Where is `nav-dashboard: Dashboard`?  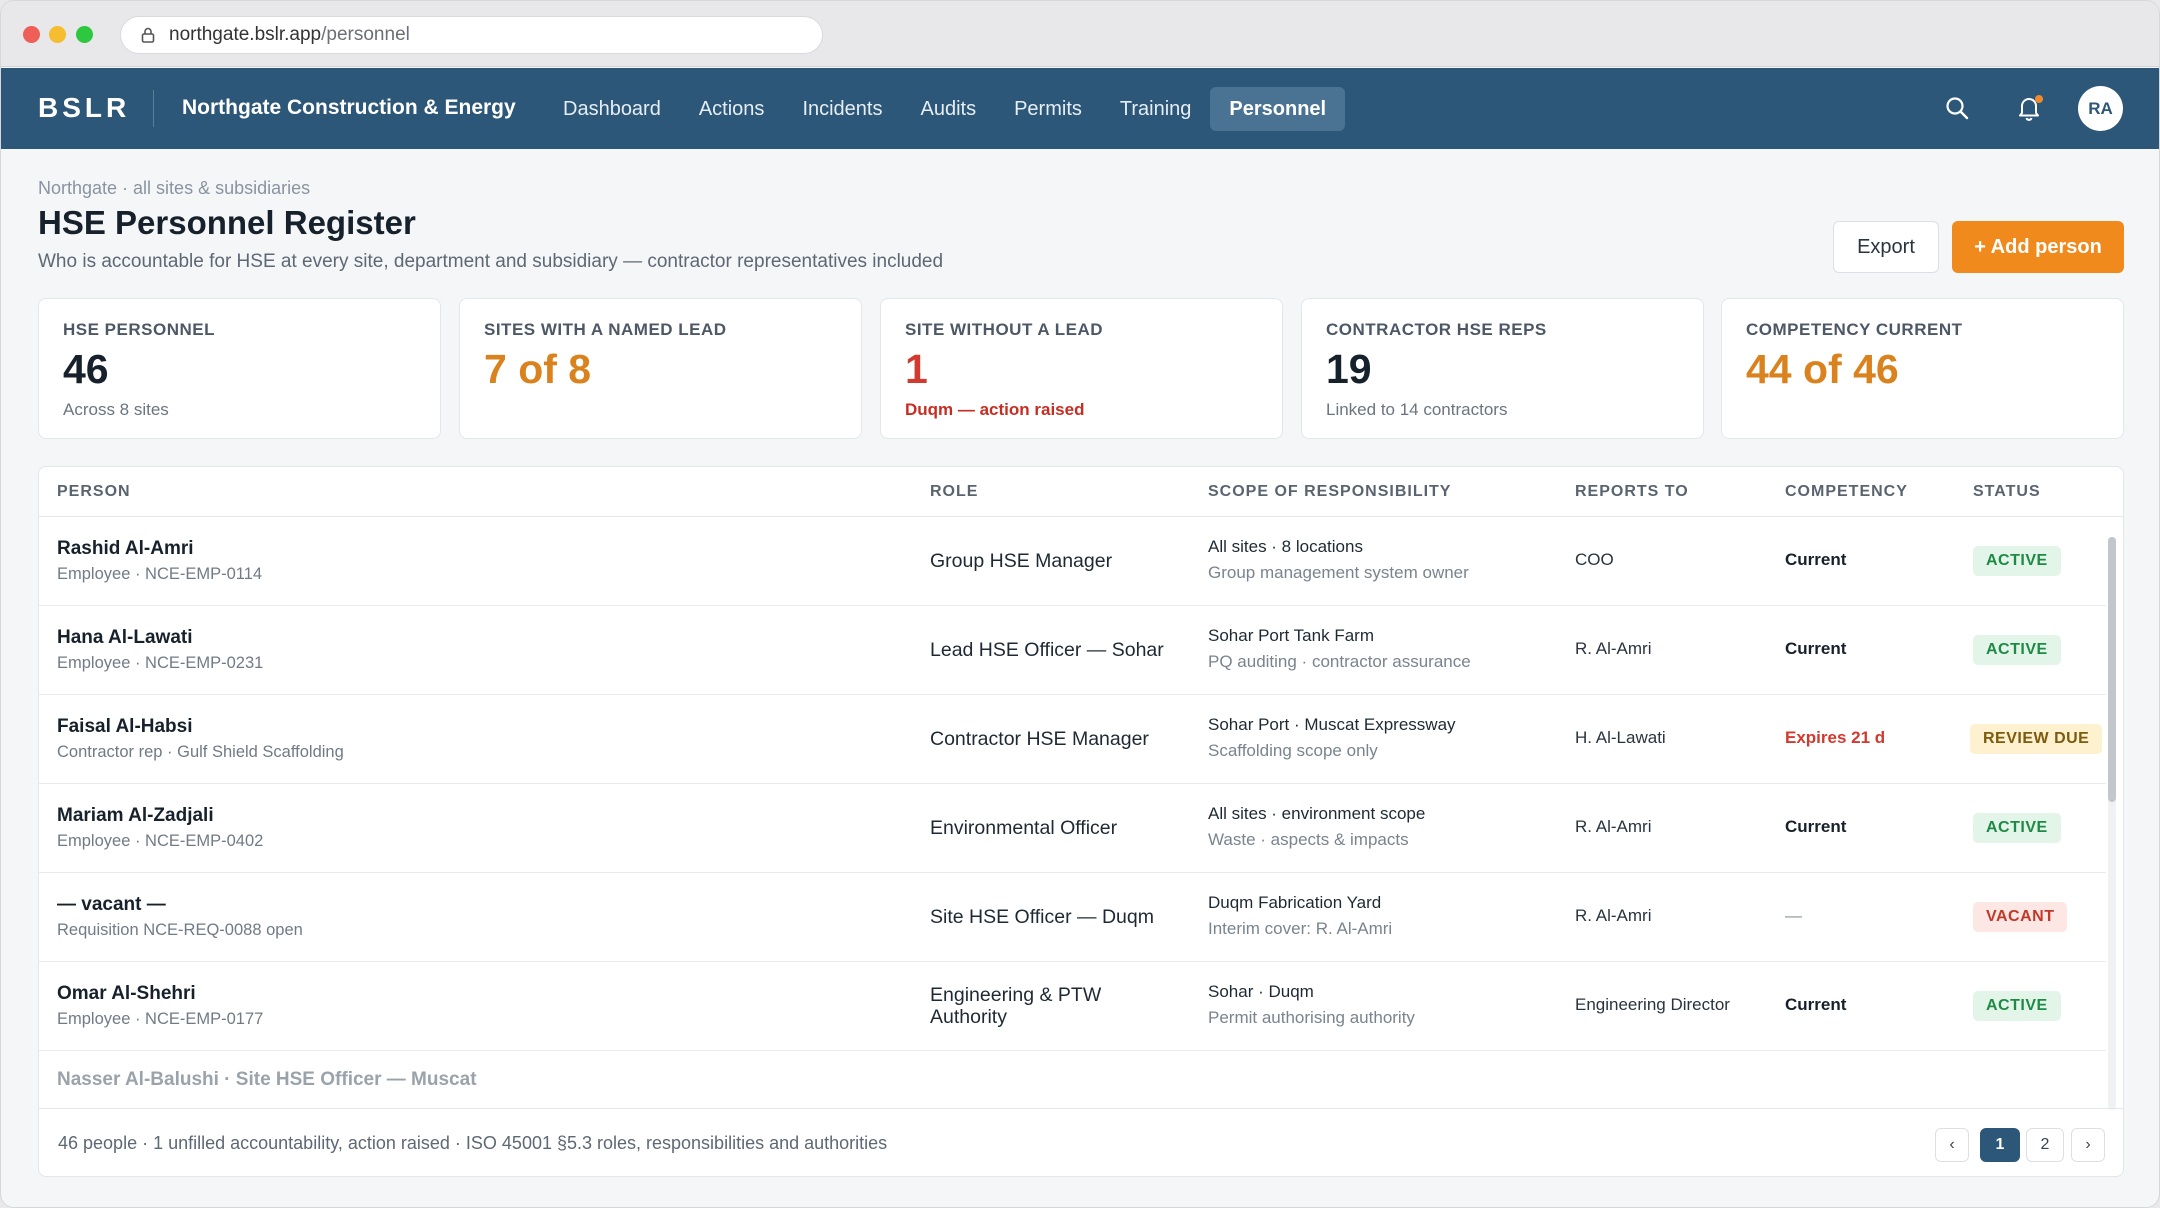 nav-dashboard: Dashboard is located at coordinates (612, 109).